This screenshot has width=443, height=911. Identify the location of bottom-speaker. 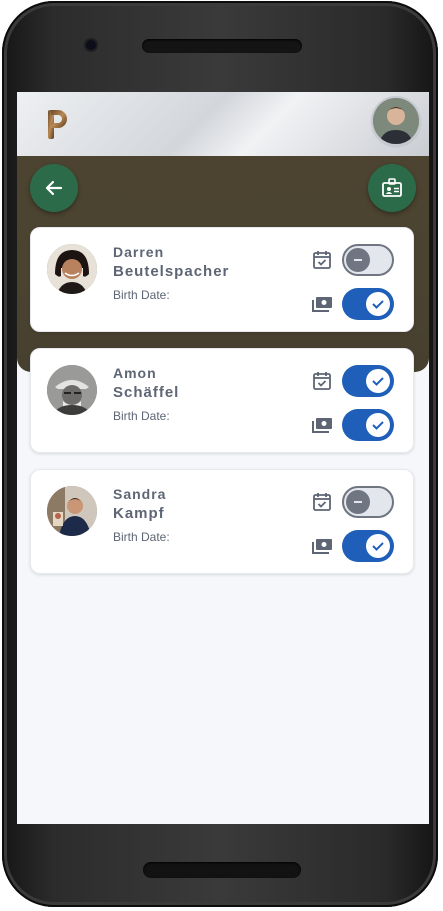
(222, 870).